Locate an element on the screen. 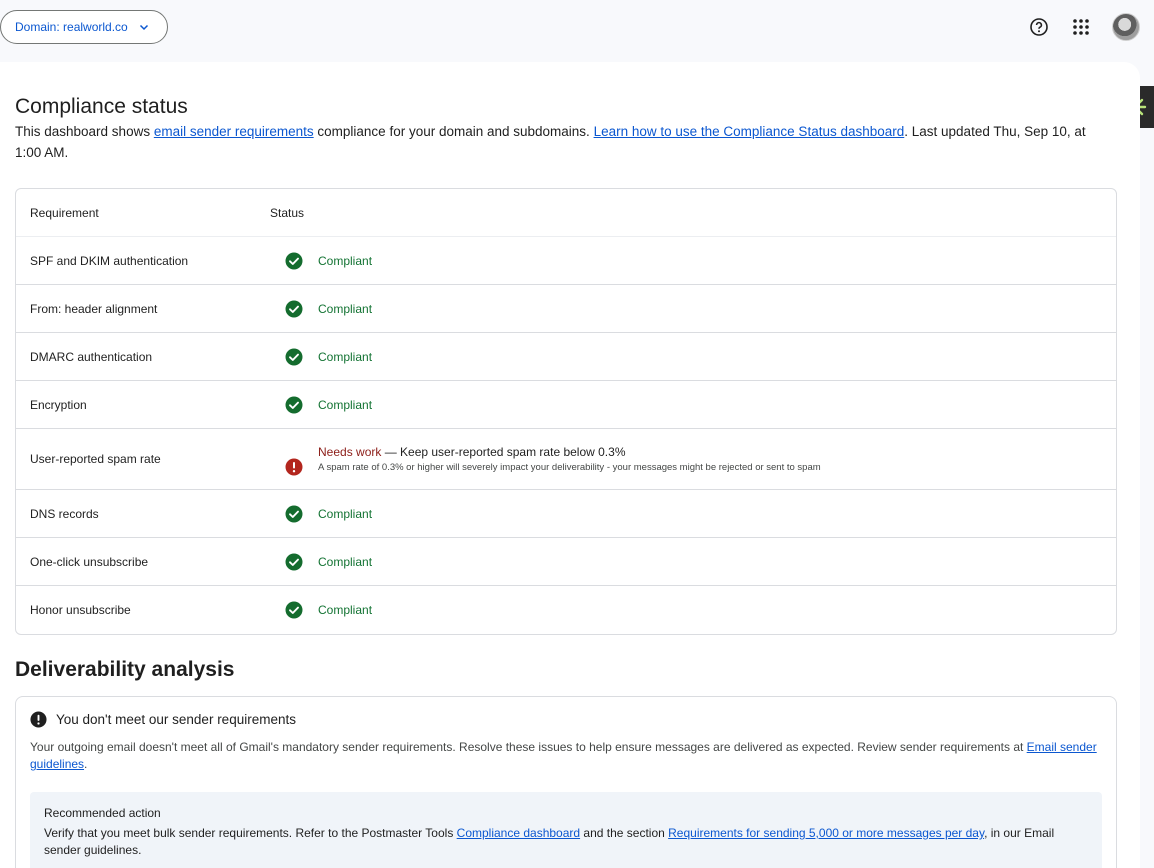 The image size is (1154, 868). description-text: . is located at coordinates (86, 764).